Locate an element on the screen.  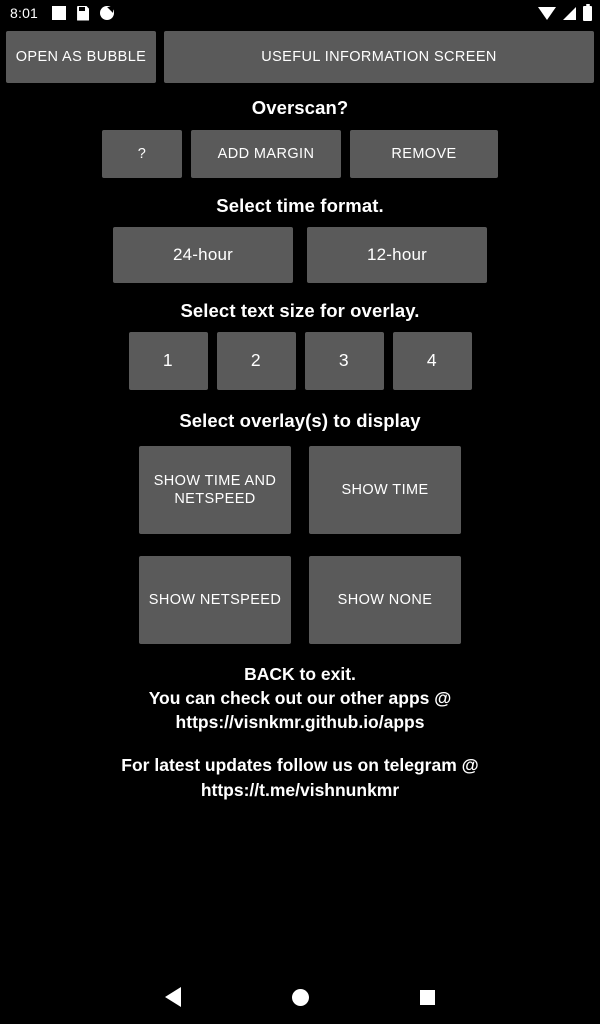
top-button-bar: OPEN AS BUBBLE USEFUL INFORMATION SCREEN is located at coordinates (300, 54).